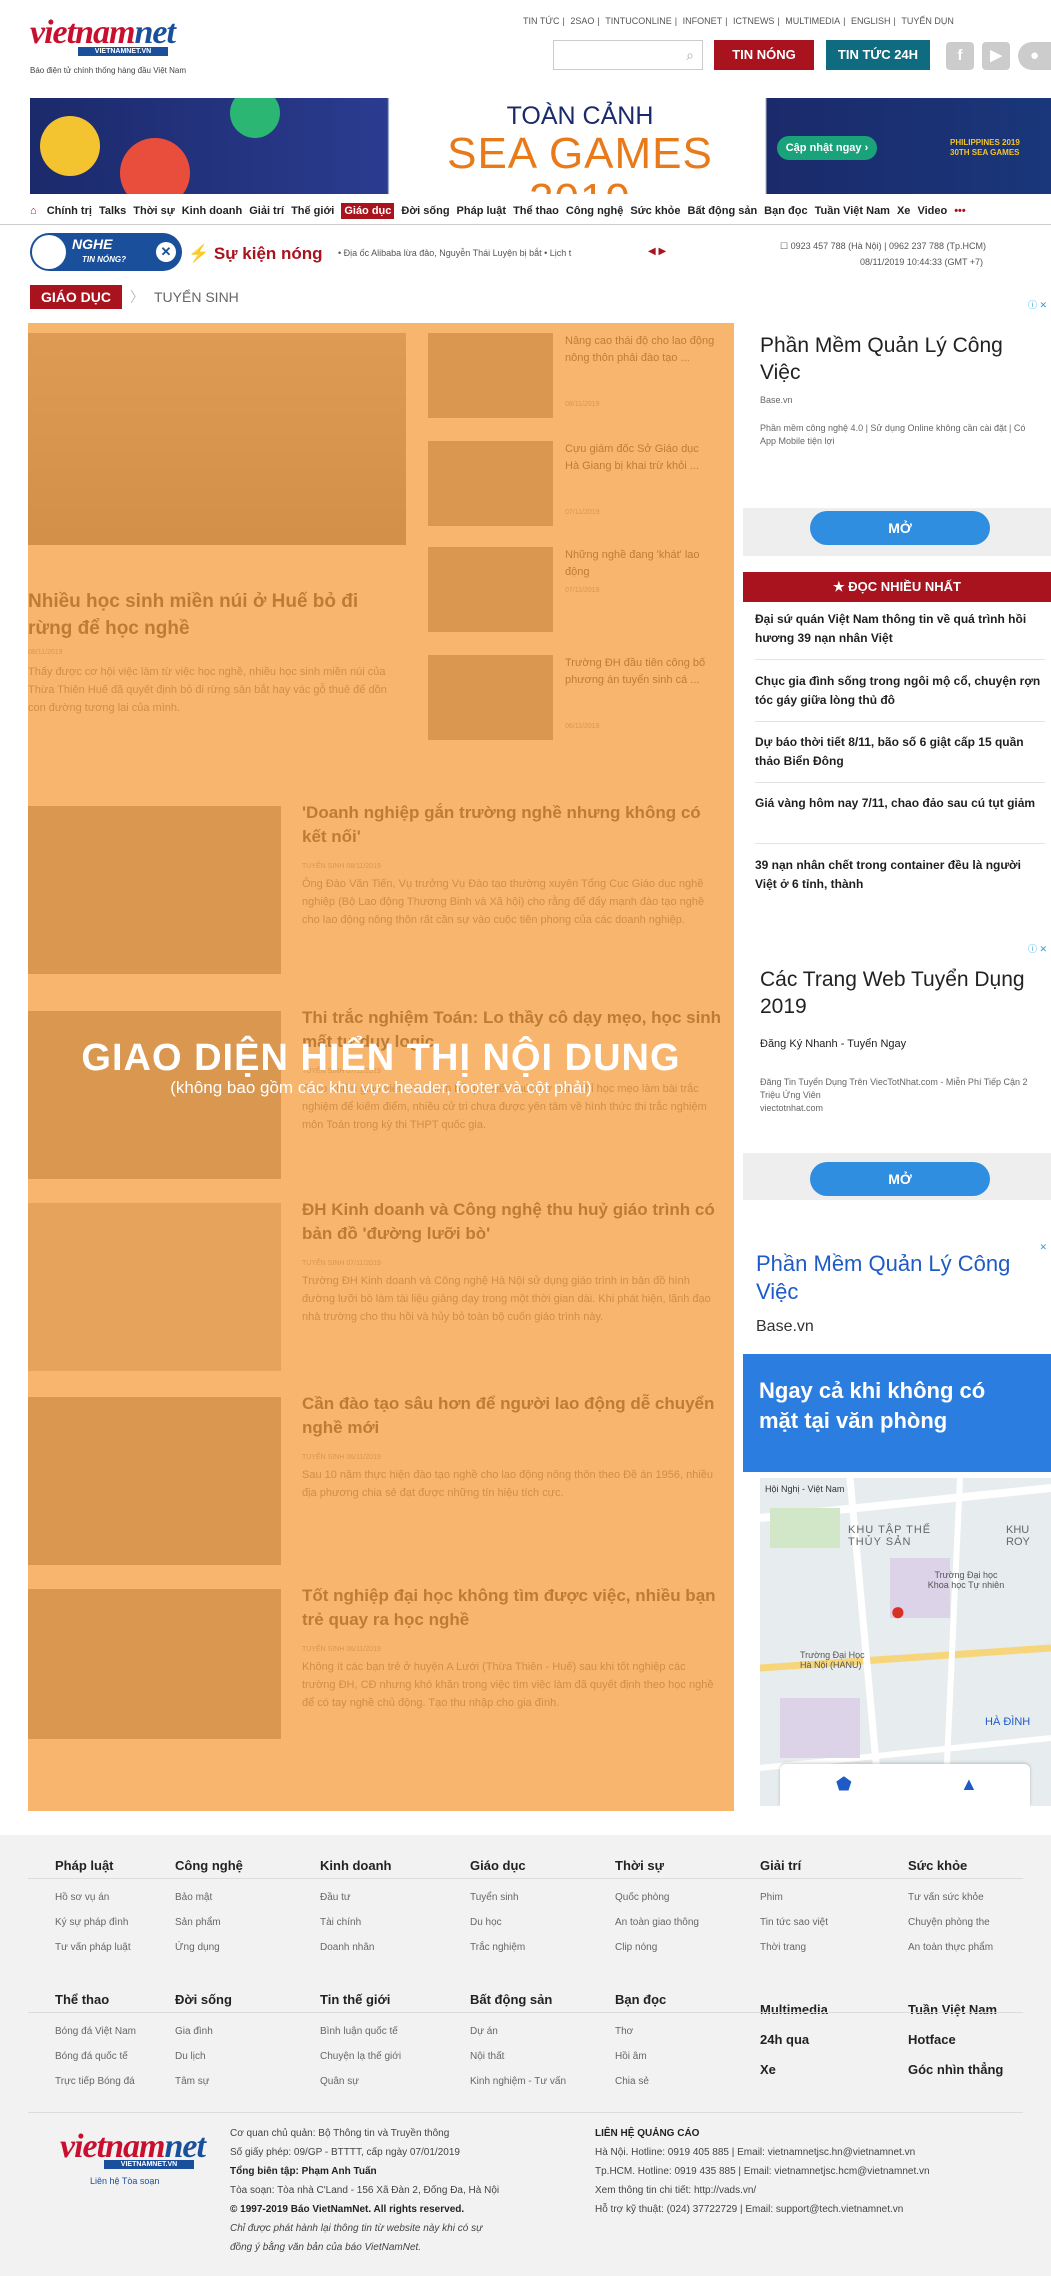 The image size is (1051, 2276). Describe the element at coordinates (903, 211) in the screenshot. I see `menu-item: Xe` at that location.